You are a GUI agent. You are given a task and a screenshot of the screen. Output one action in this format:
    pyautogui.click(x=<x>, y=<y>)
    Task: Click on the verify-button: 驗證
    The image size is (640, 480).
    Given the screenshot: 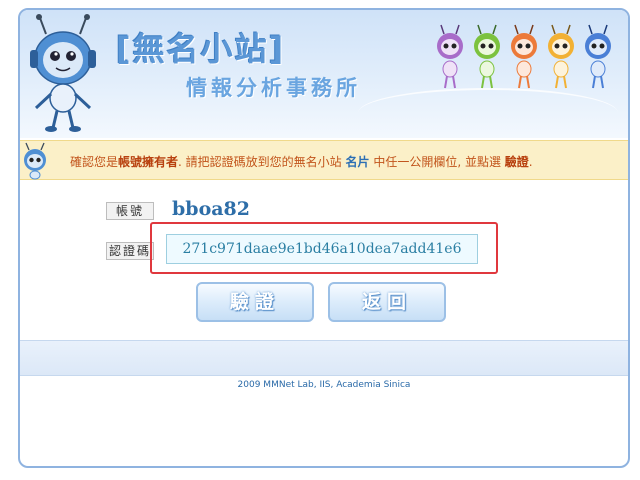 What is the action you would take?
    pyautogui.click(x=255, y=302)
    